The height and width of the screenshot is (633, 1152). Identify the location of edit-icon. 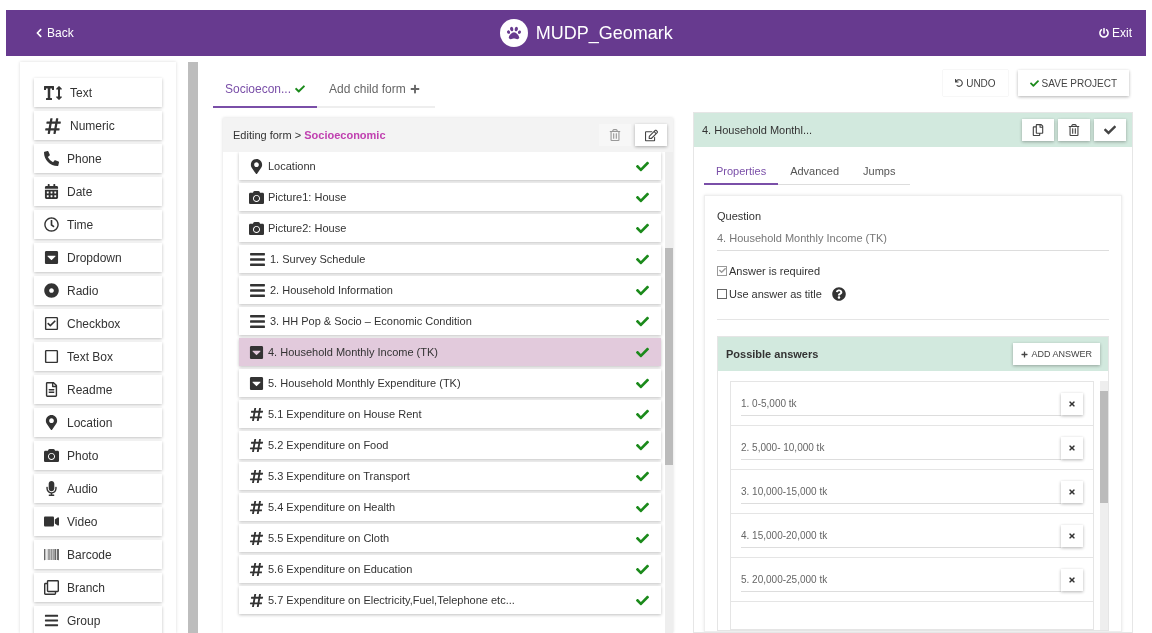
(651, 135).